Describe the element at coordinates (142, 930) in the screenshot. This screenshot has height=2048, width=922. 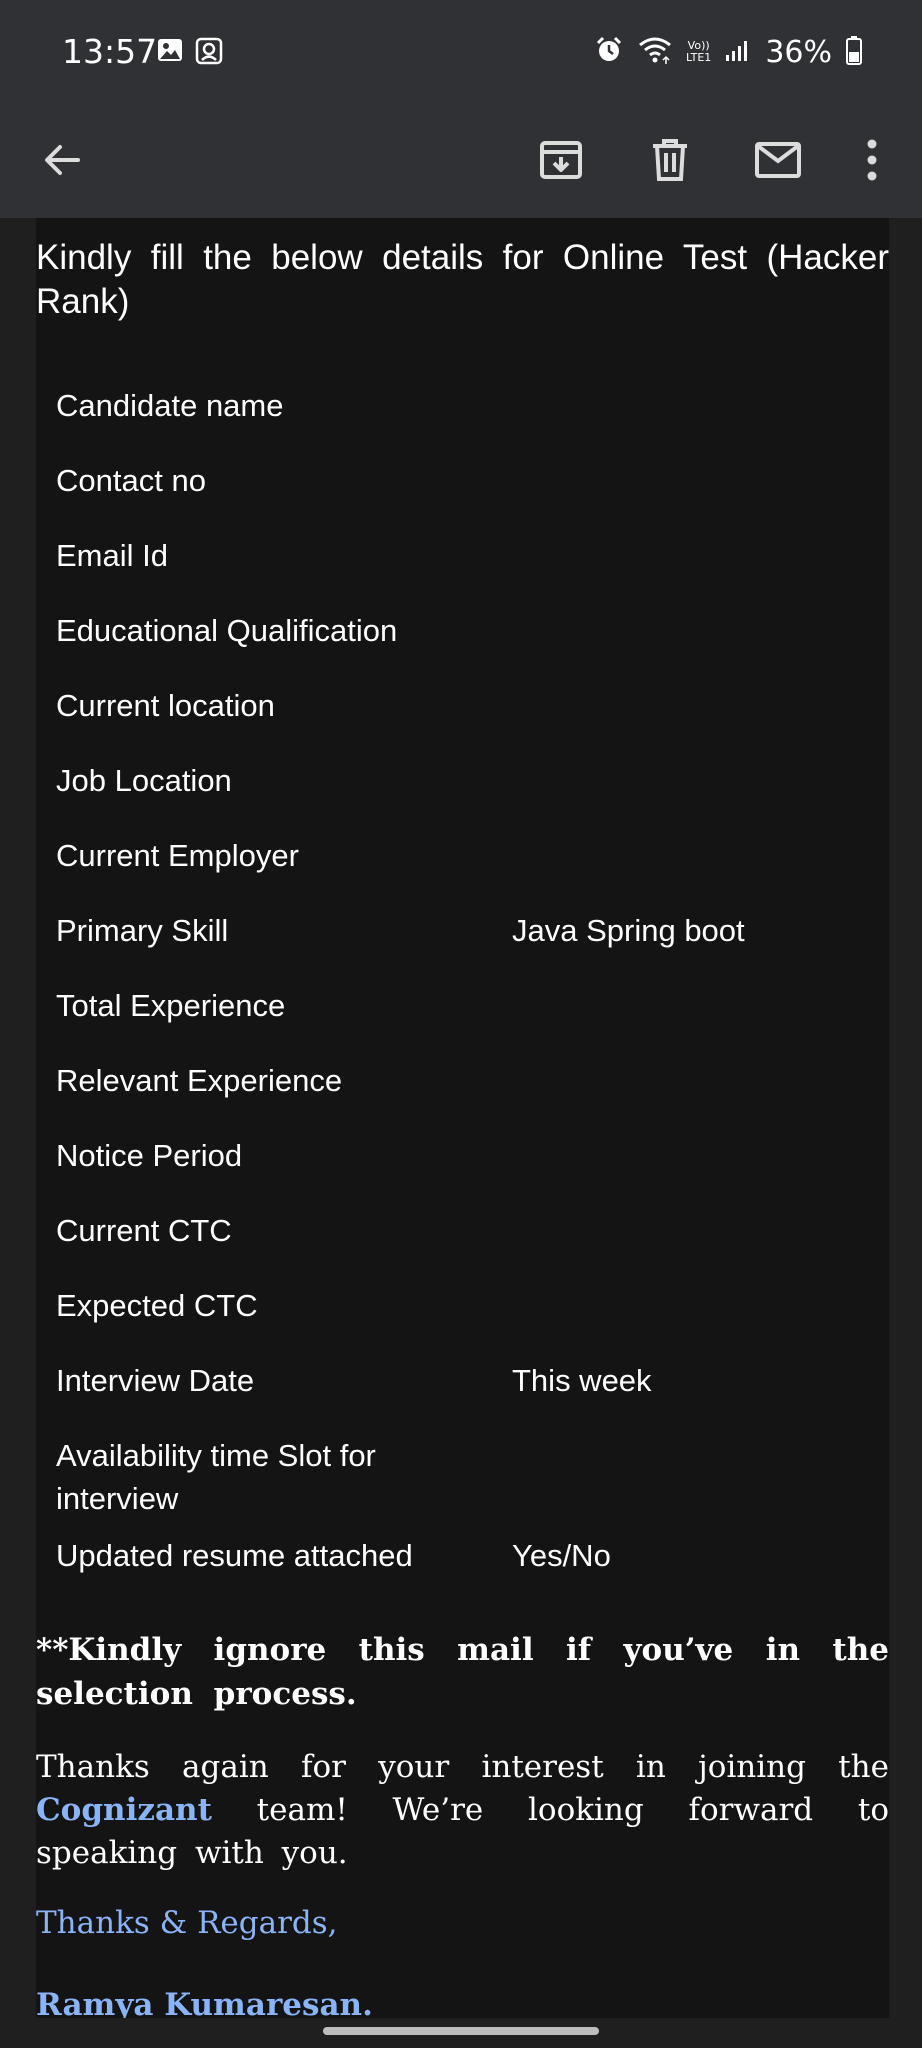
I see `row-label: Primary Skill` at that location.